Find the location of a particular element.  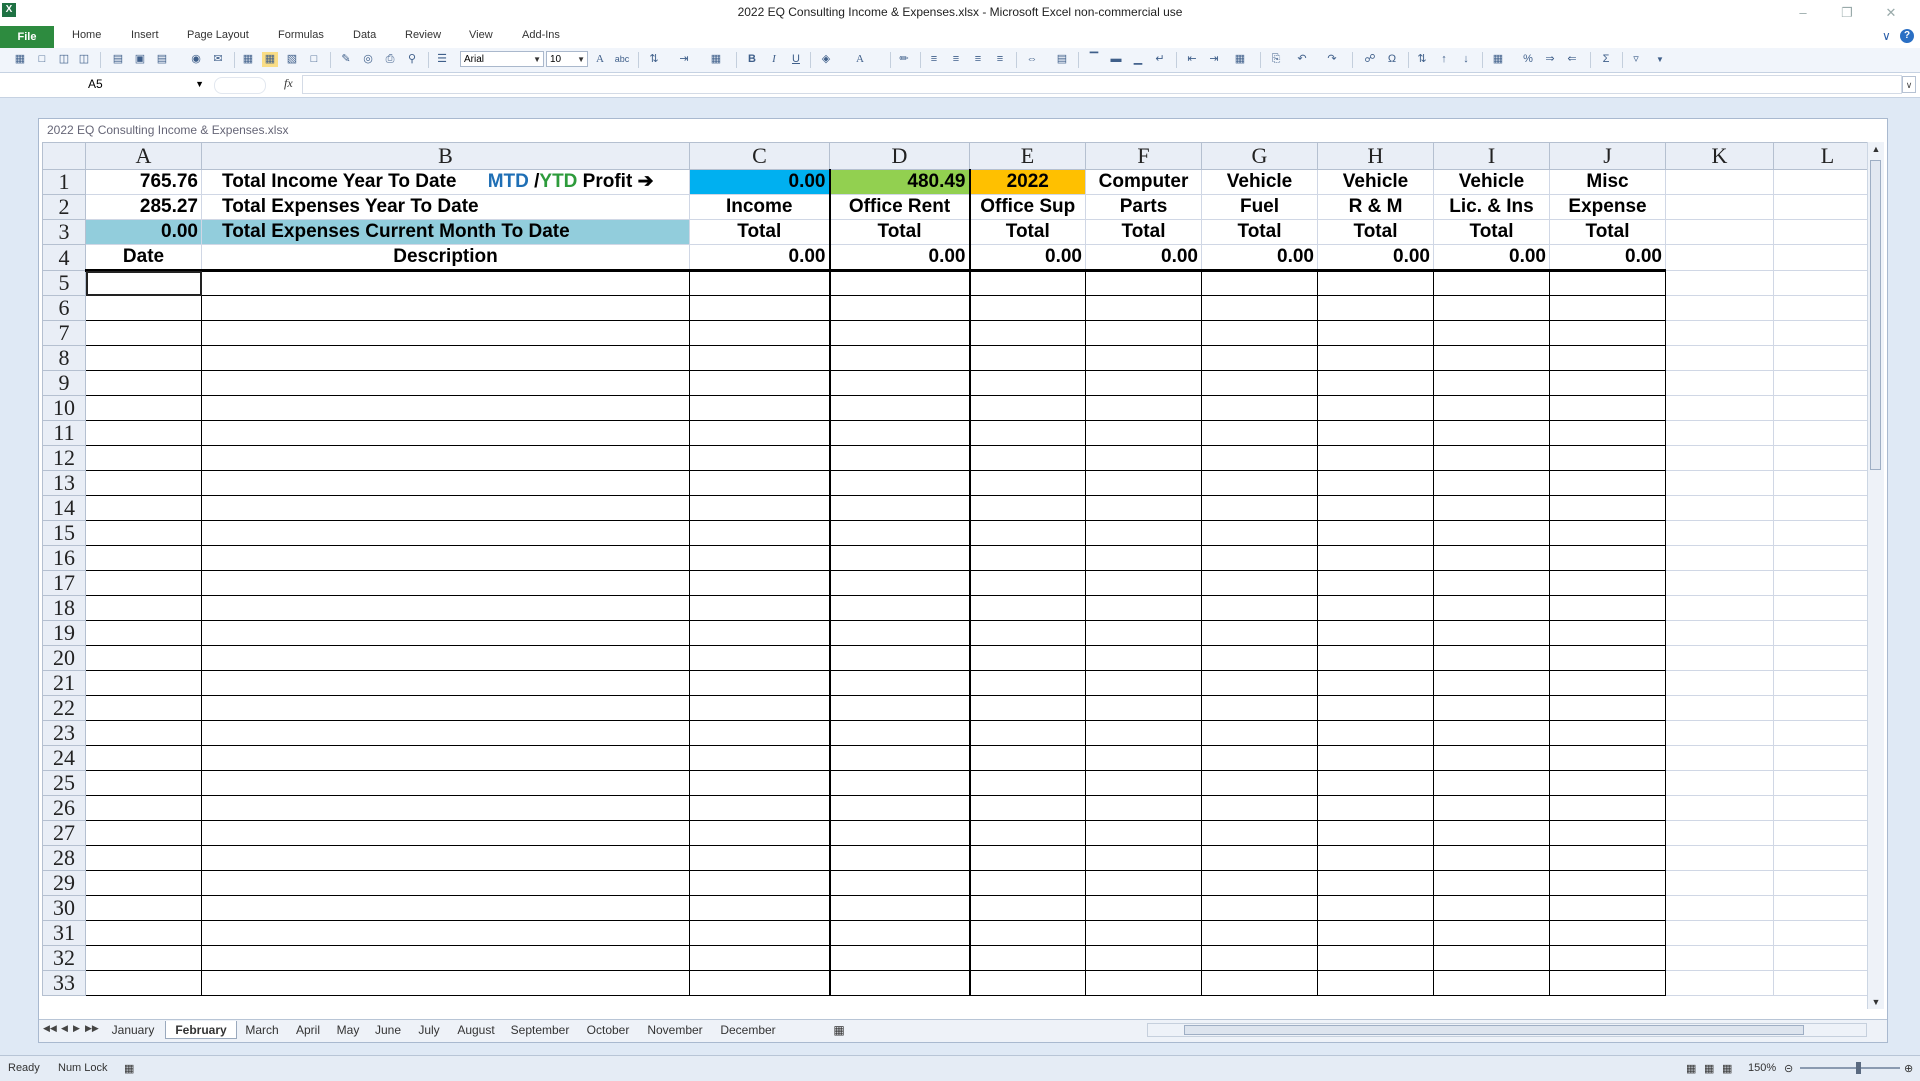

increase-decimal-icon: ⇒ is located at coordinates (1550, 59).